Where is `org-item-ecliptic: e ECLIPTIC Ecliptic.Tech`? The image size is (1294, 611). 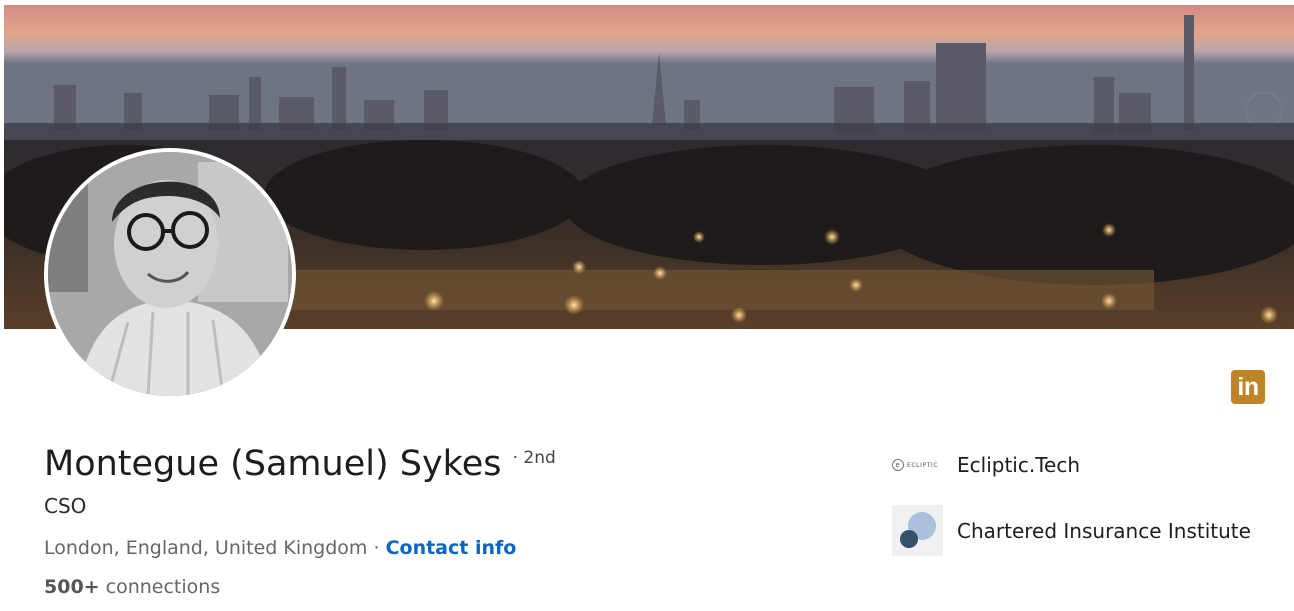 org-item-ecliptic: e ECLIPTIC Ecliptic.Tech is located at coordinates (986, 465).